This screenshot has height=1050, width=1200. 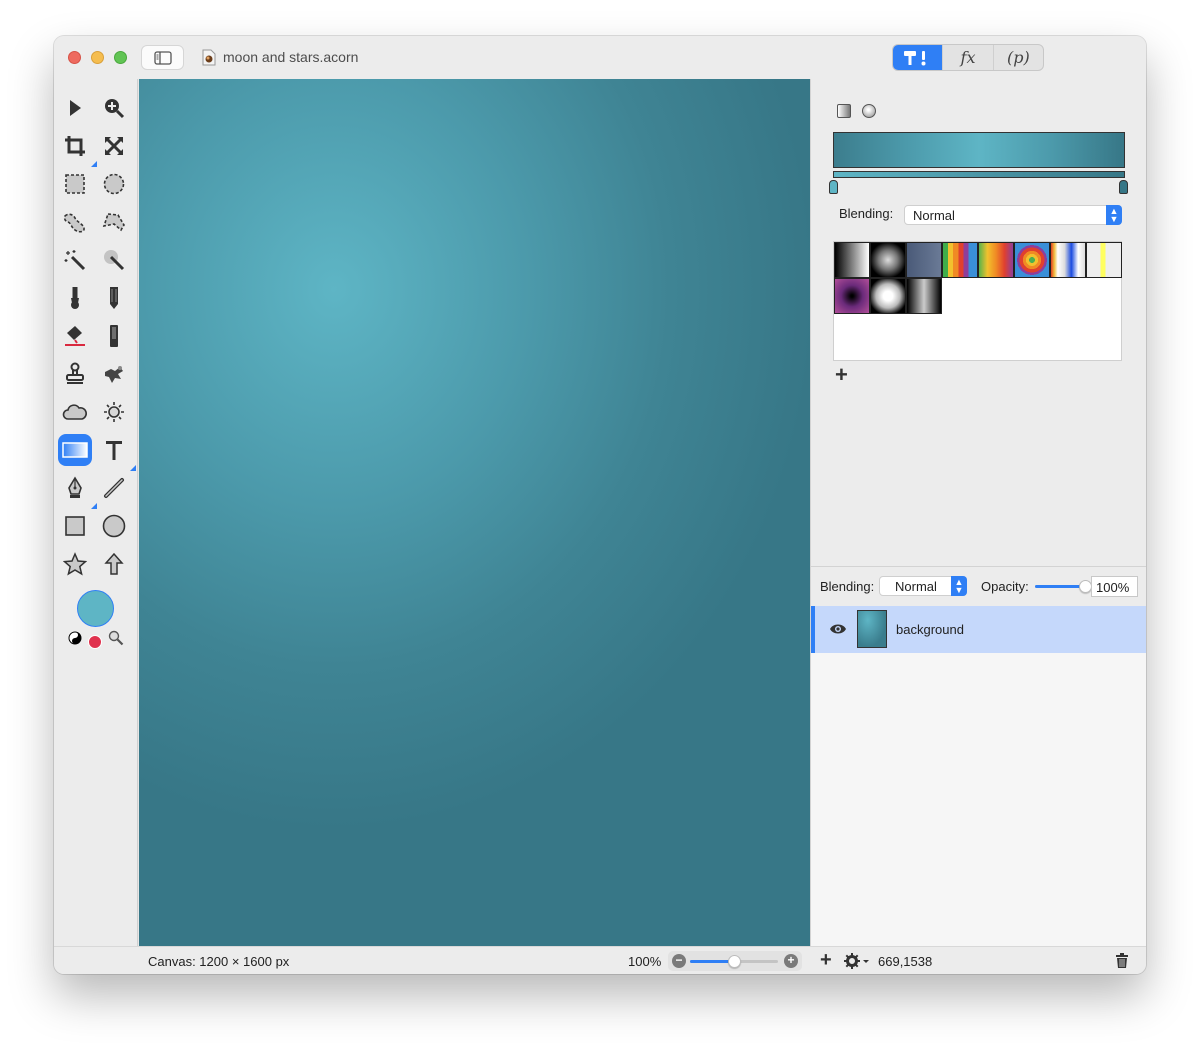 I want to click on close-button, so click(x=74, y=57).